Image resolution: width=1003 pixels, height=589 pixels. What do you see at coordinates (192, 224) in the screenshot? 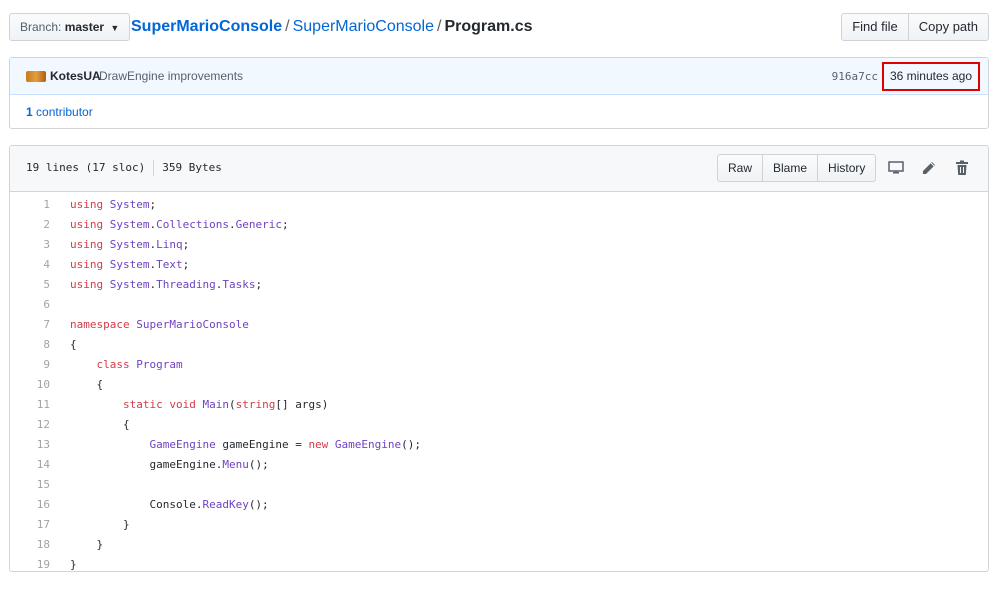
I see `code-token: Collections` at bounding box center [192, 224].